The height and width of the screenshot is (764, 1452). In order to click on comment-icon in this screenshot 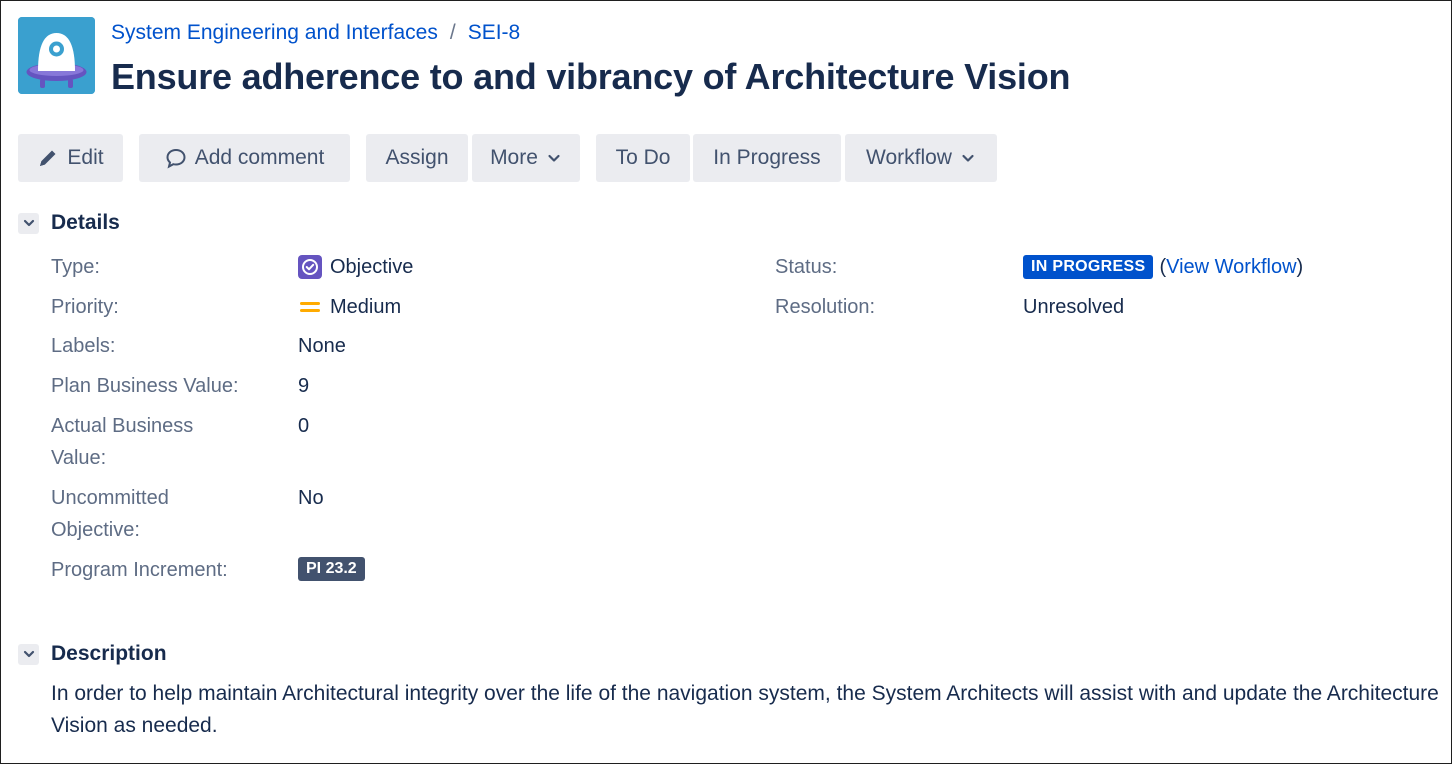, I will do `click(176, 158)`.